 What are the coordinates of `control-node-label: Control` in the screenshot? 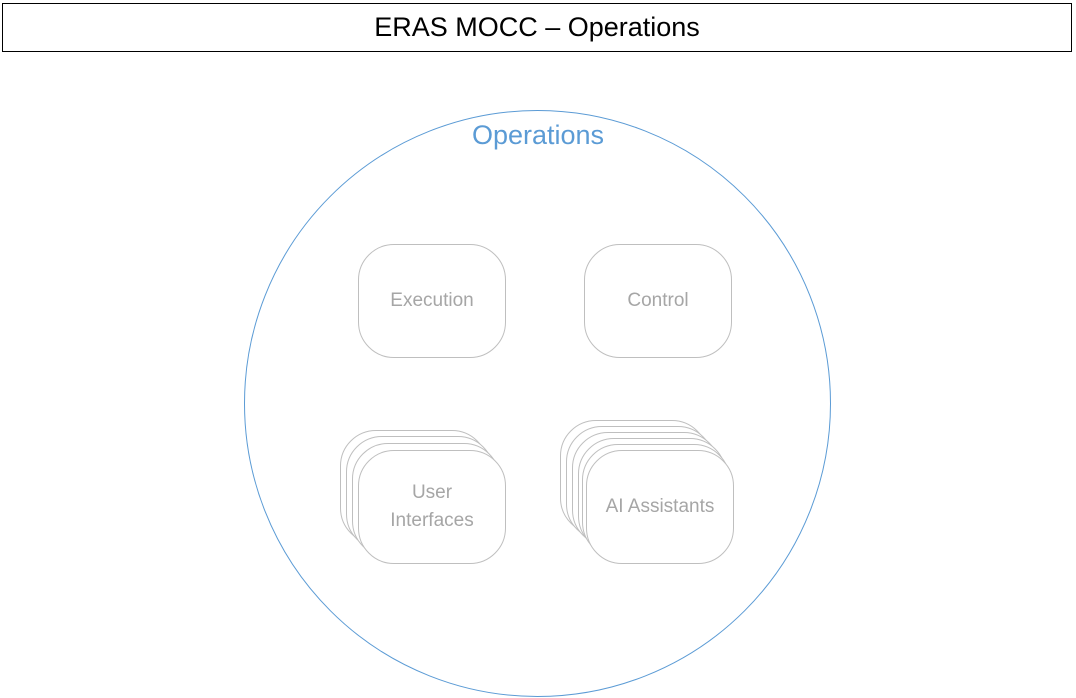 It's located at (658, 300).